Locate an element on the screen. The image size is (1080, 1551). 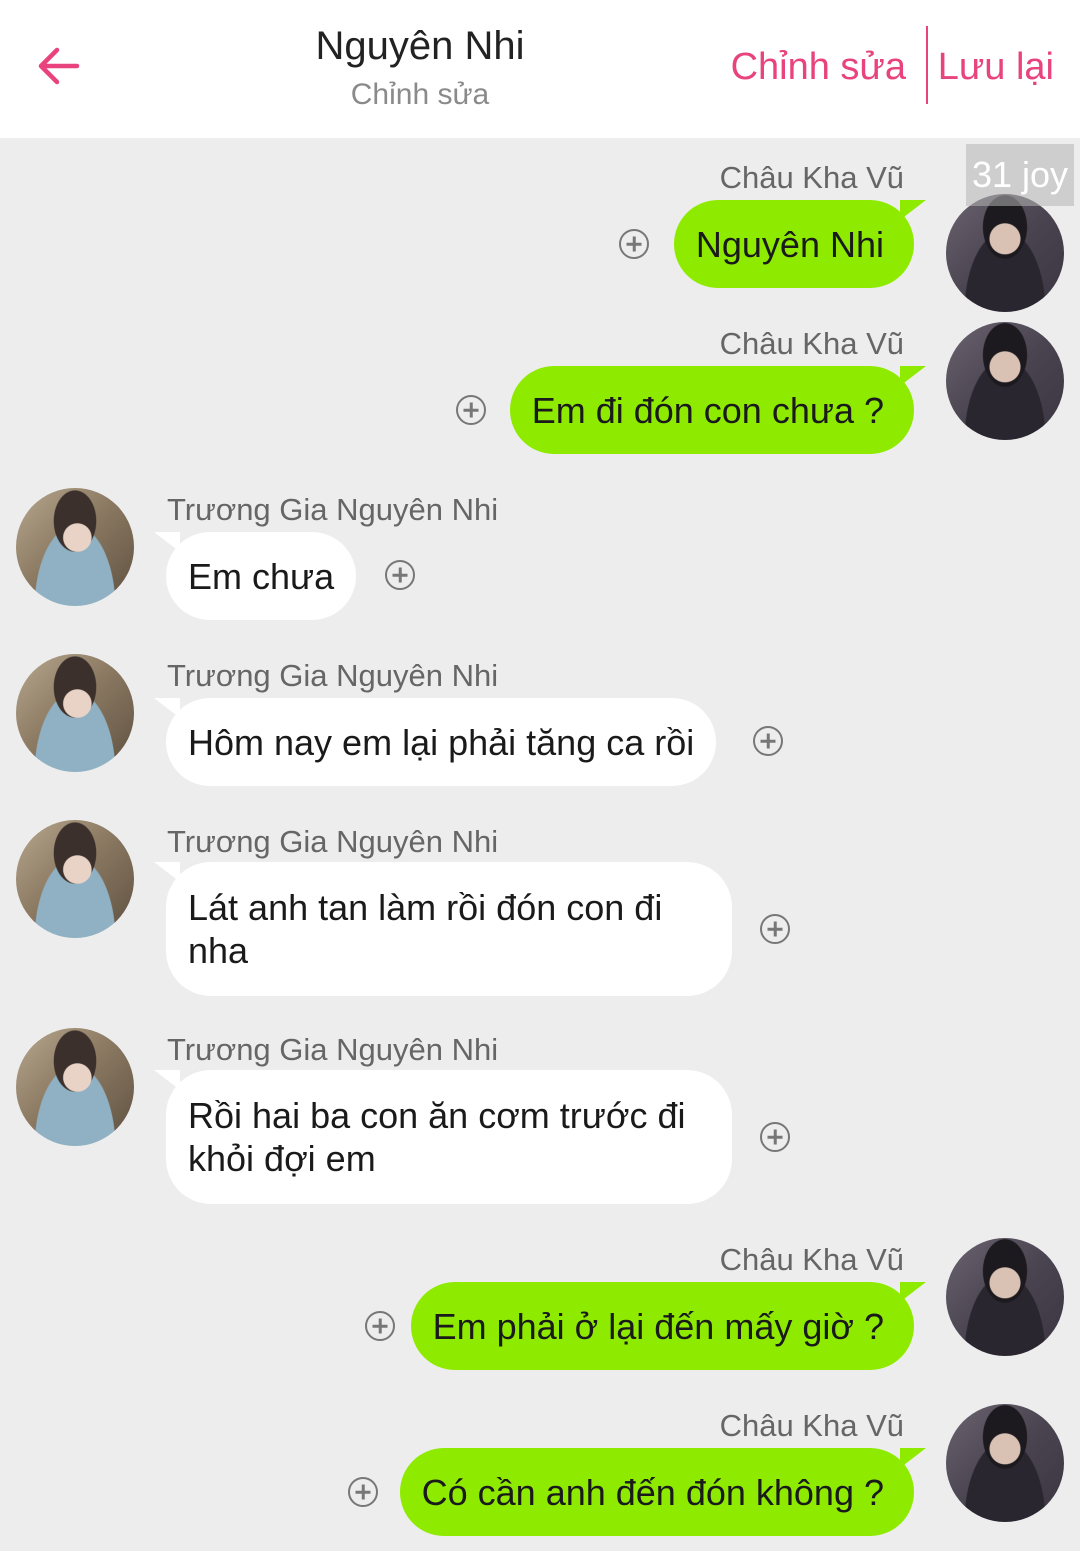
header-divider is located at coordinates (927, 65).